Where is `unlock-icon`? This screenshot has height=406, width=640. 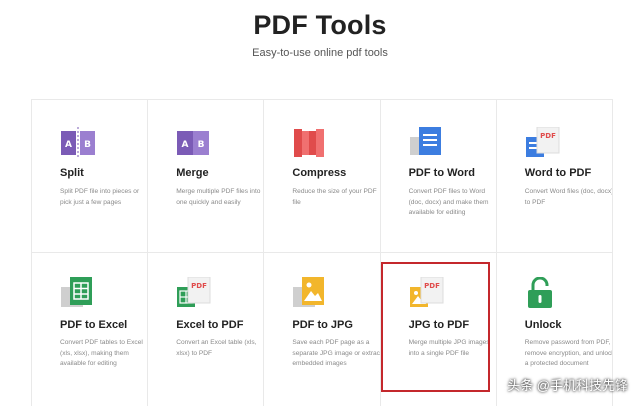
unlock-icon is located at coordinates (543, 292).